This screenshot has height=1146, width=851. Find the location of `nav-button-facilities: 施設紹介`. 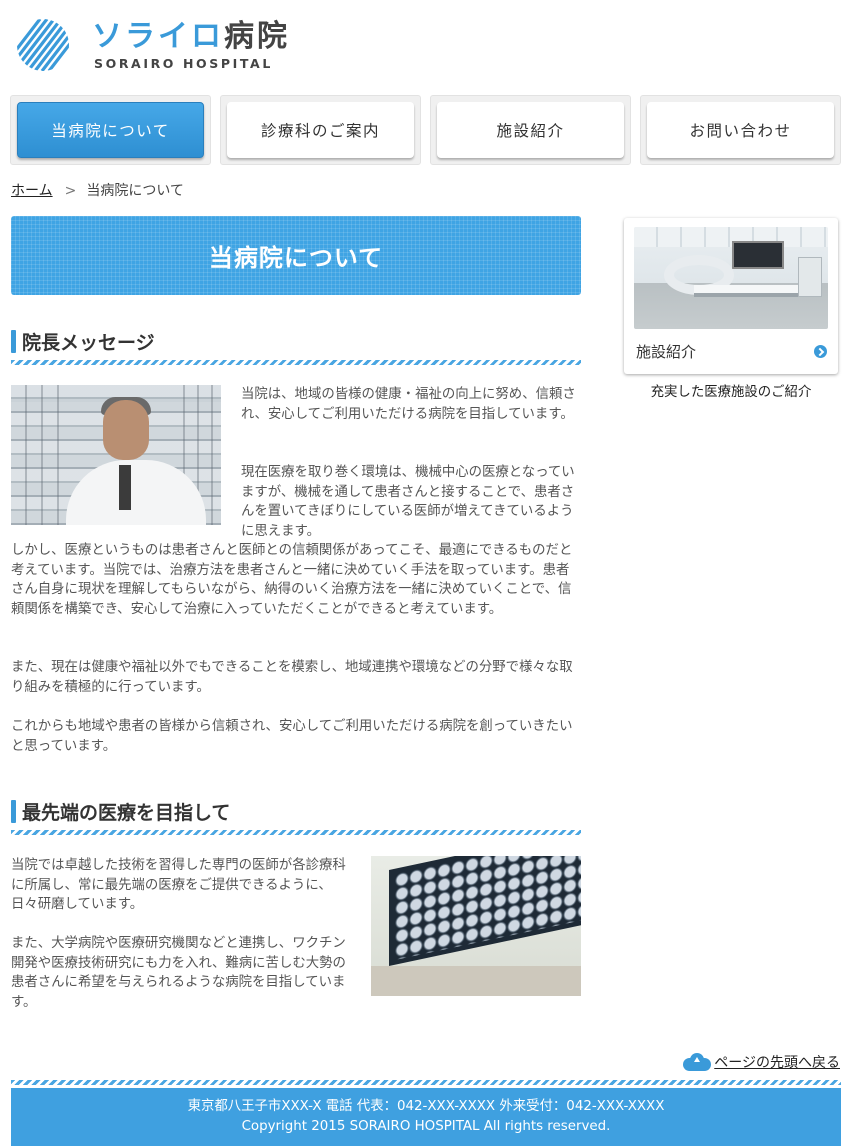

nav-button-facilities: 施設紹介 is located at coordinates (530, 130).